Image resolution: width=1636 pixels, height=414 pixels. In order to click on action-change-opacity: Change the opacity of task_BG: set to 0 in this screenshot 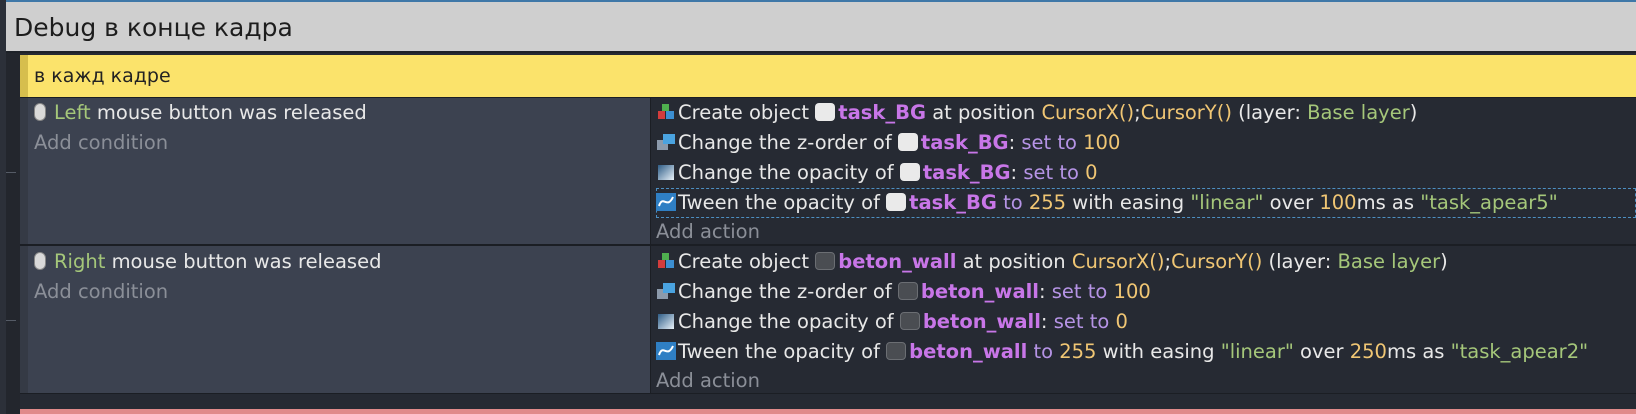, I will do `click(877, 173)`.